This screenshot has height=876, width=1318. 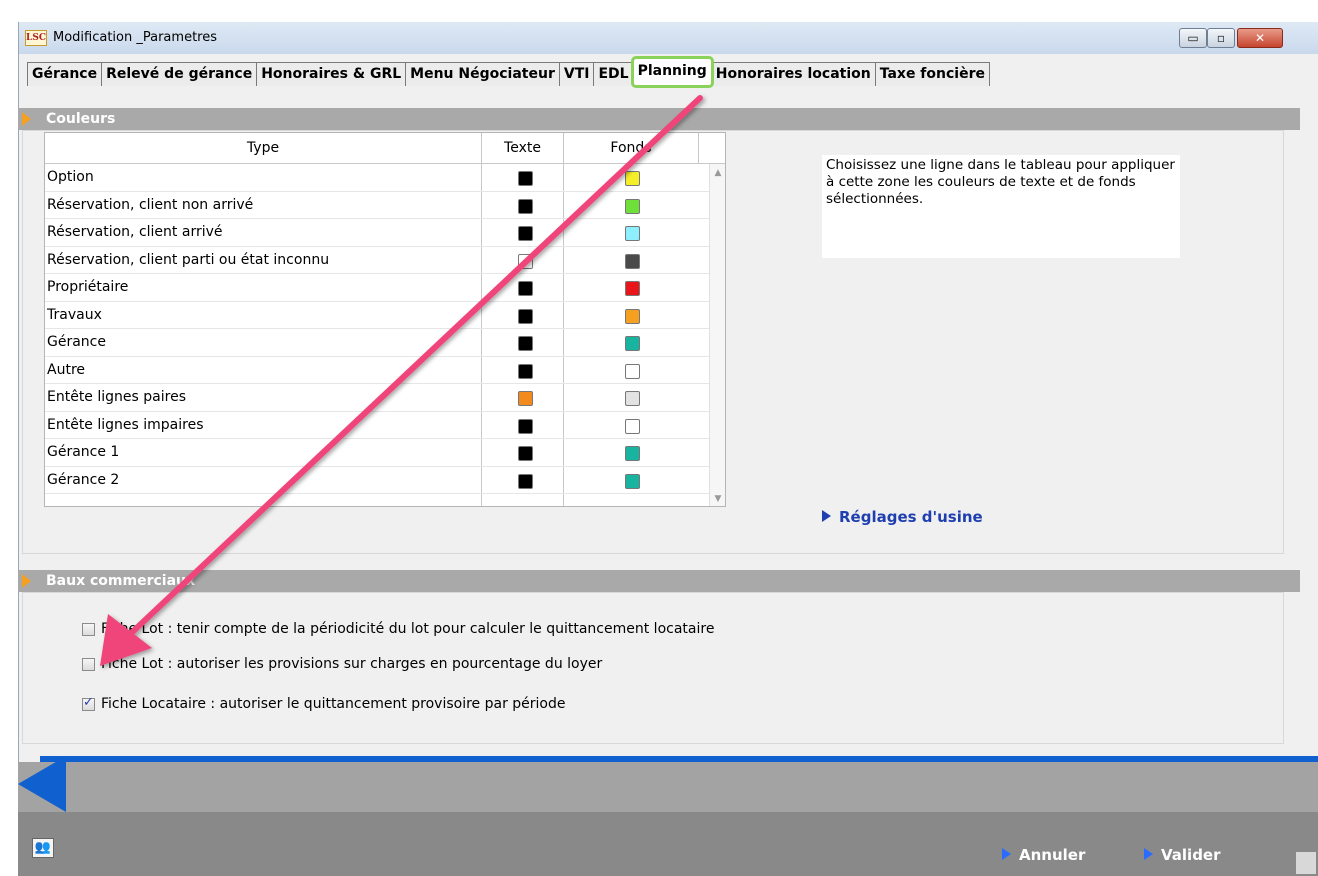 I want to click on cell-type: Option, so click(x=70, y=177).